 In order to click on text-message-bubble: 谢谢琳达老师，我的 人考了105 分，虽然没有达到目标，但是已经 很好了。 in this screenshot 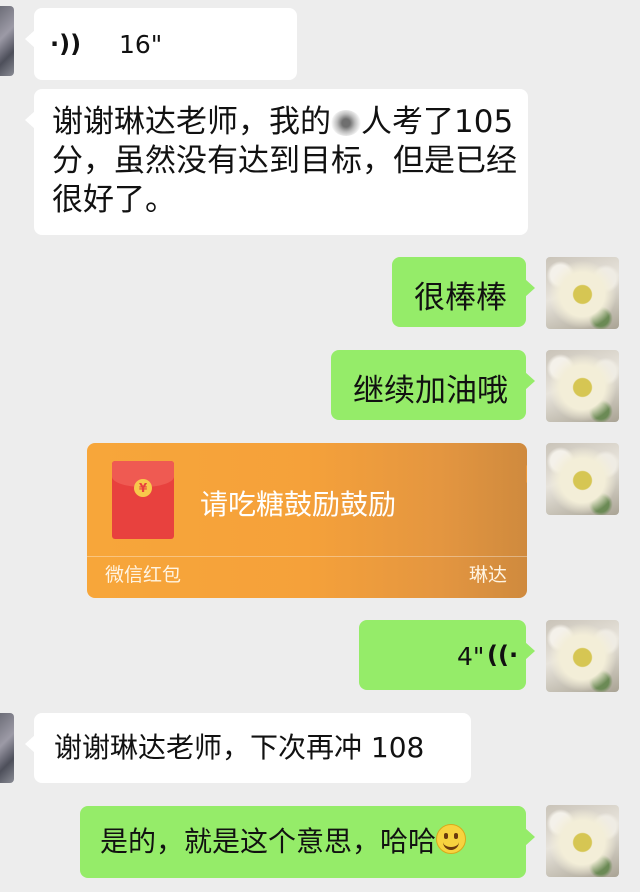, I will do `click(276, 162)`.